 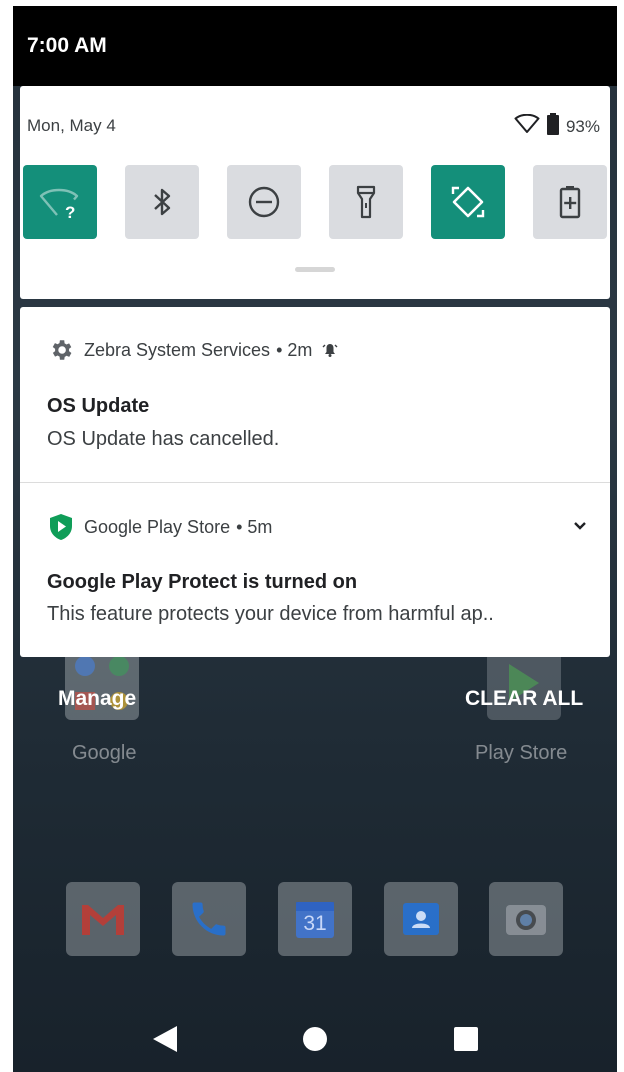 I want to click on calendar-icon: 31, so click(x=315, y=919).